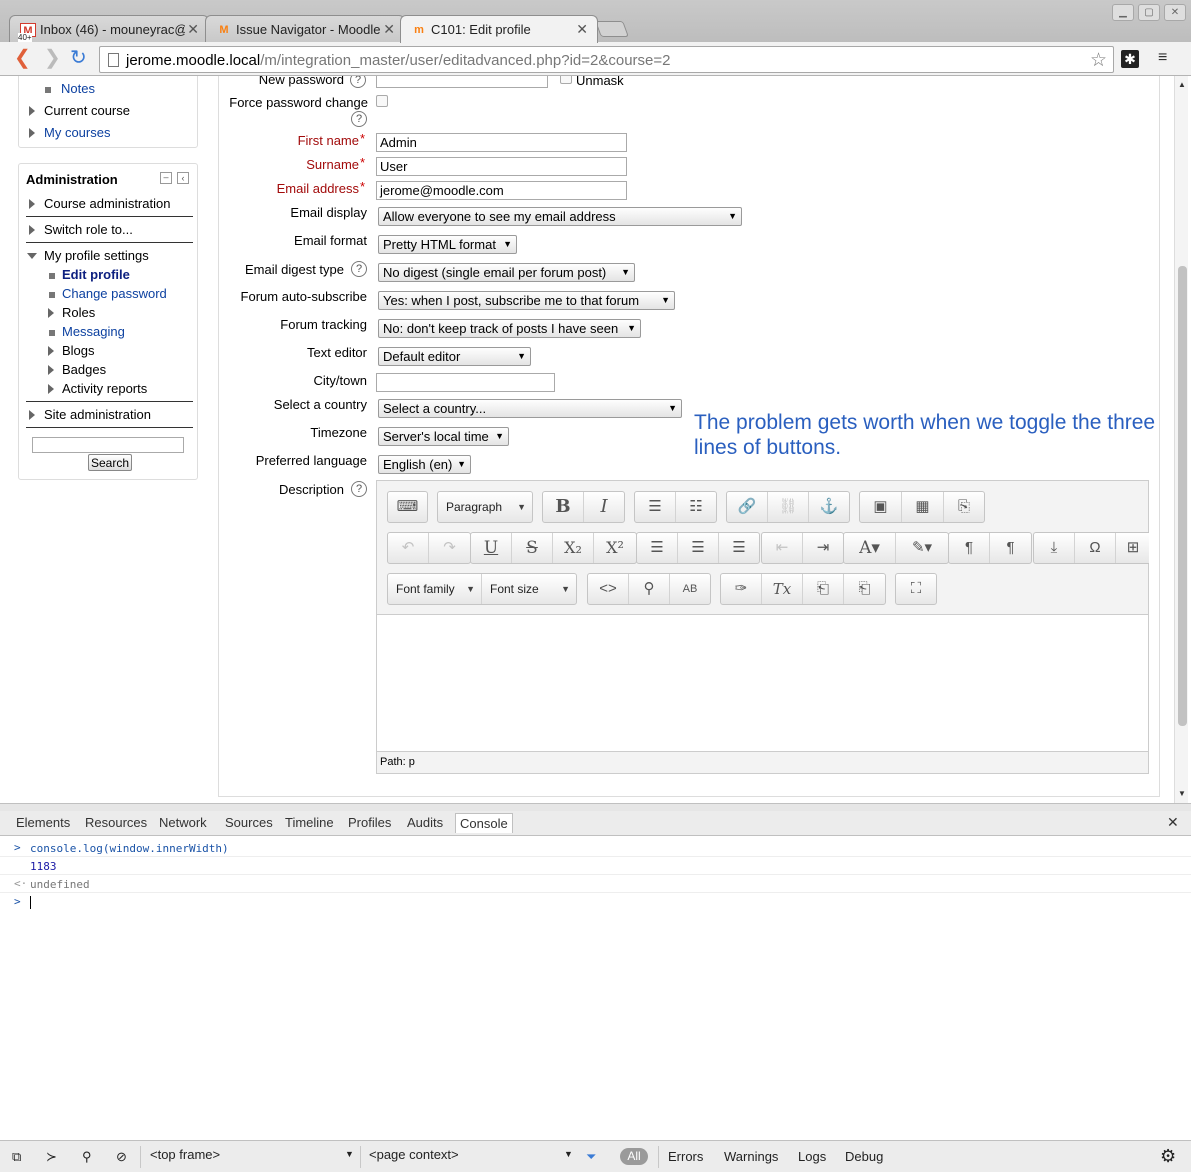  I want to click on outdent-icon: ⇤, so click(782, 548).